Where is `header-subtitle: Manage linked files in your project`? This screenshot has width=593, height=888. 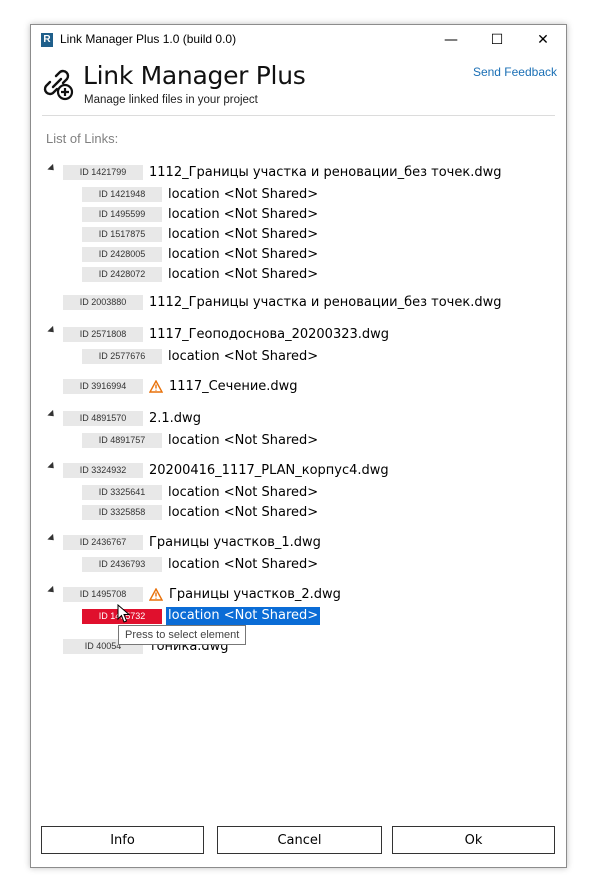 header-subtitle: Manage linked files in your project is located at coordinates (171, 100).